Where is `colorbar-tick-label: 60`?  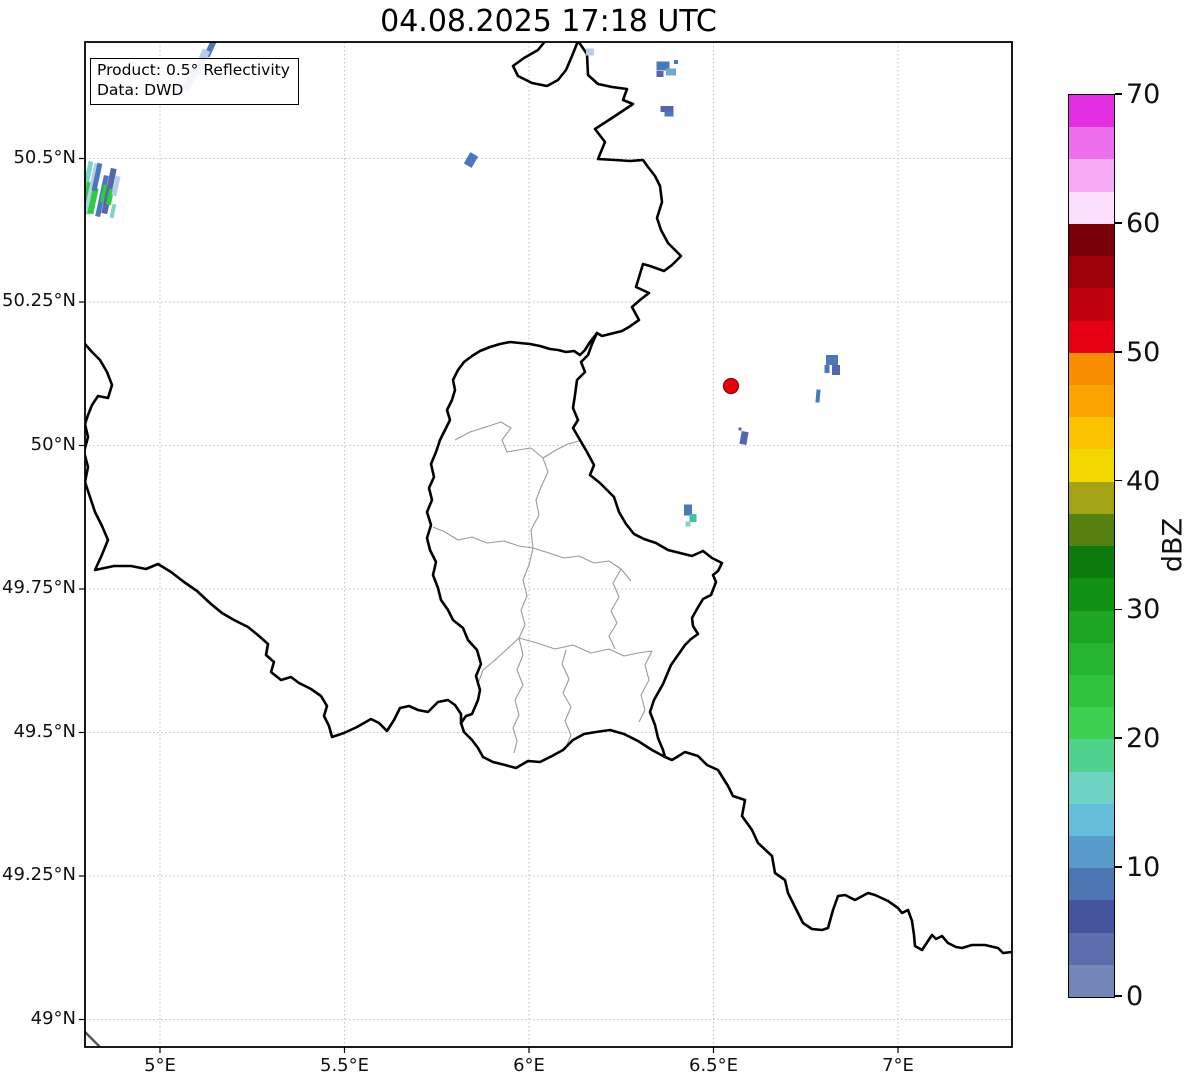 colorbar-tick-label: 60 is located at coordinates (1143, 223).